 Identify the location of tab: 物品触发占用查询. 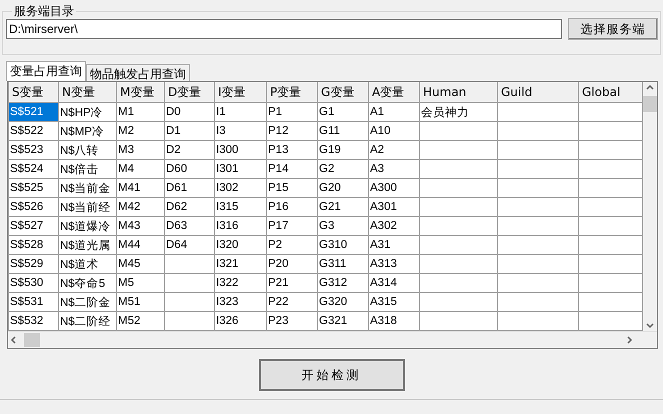
(138, 72).